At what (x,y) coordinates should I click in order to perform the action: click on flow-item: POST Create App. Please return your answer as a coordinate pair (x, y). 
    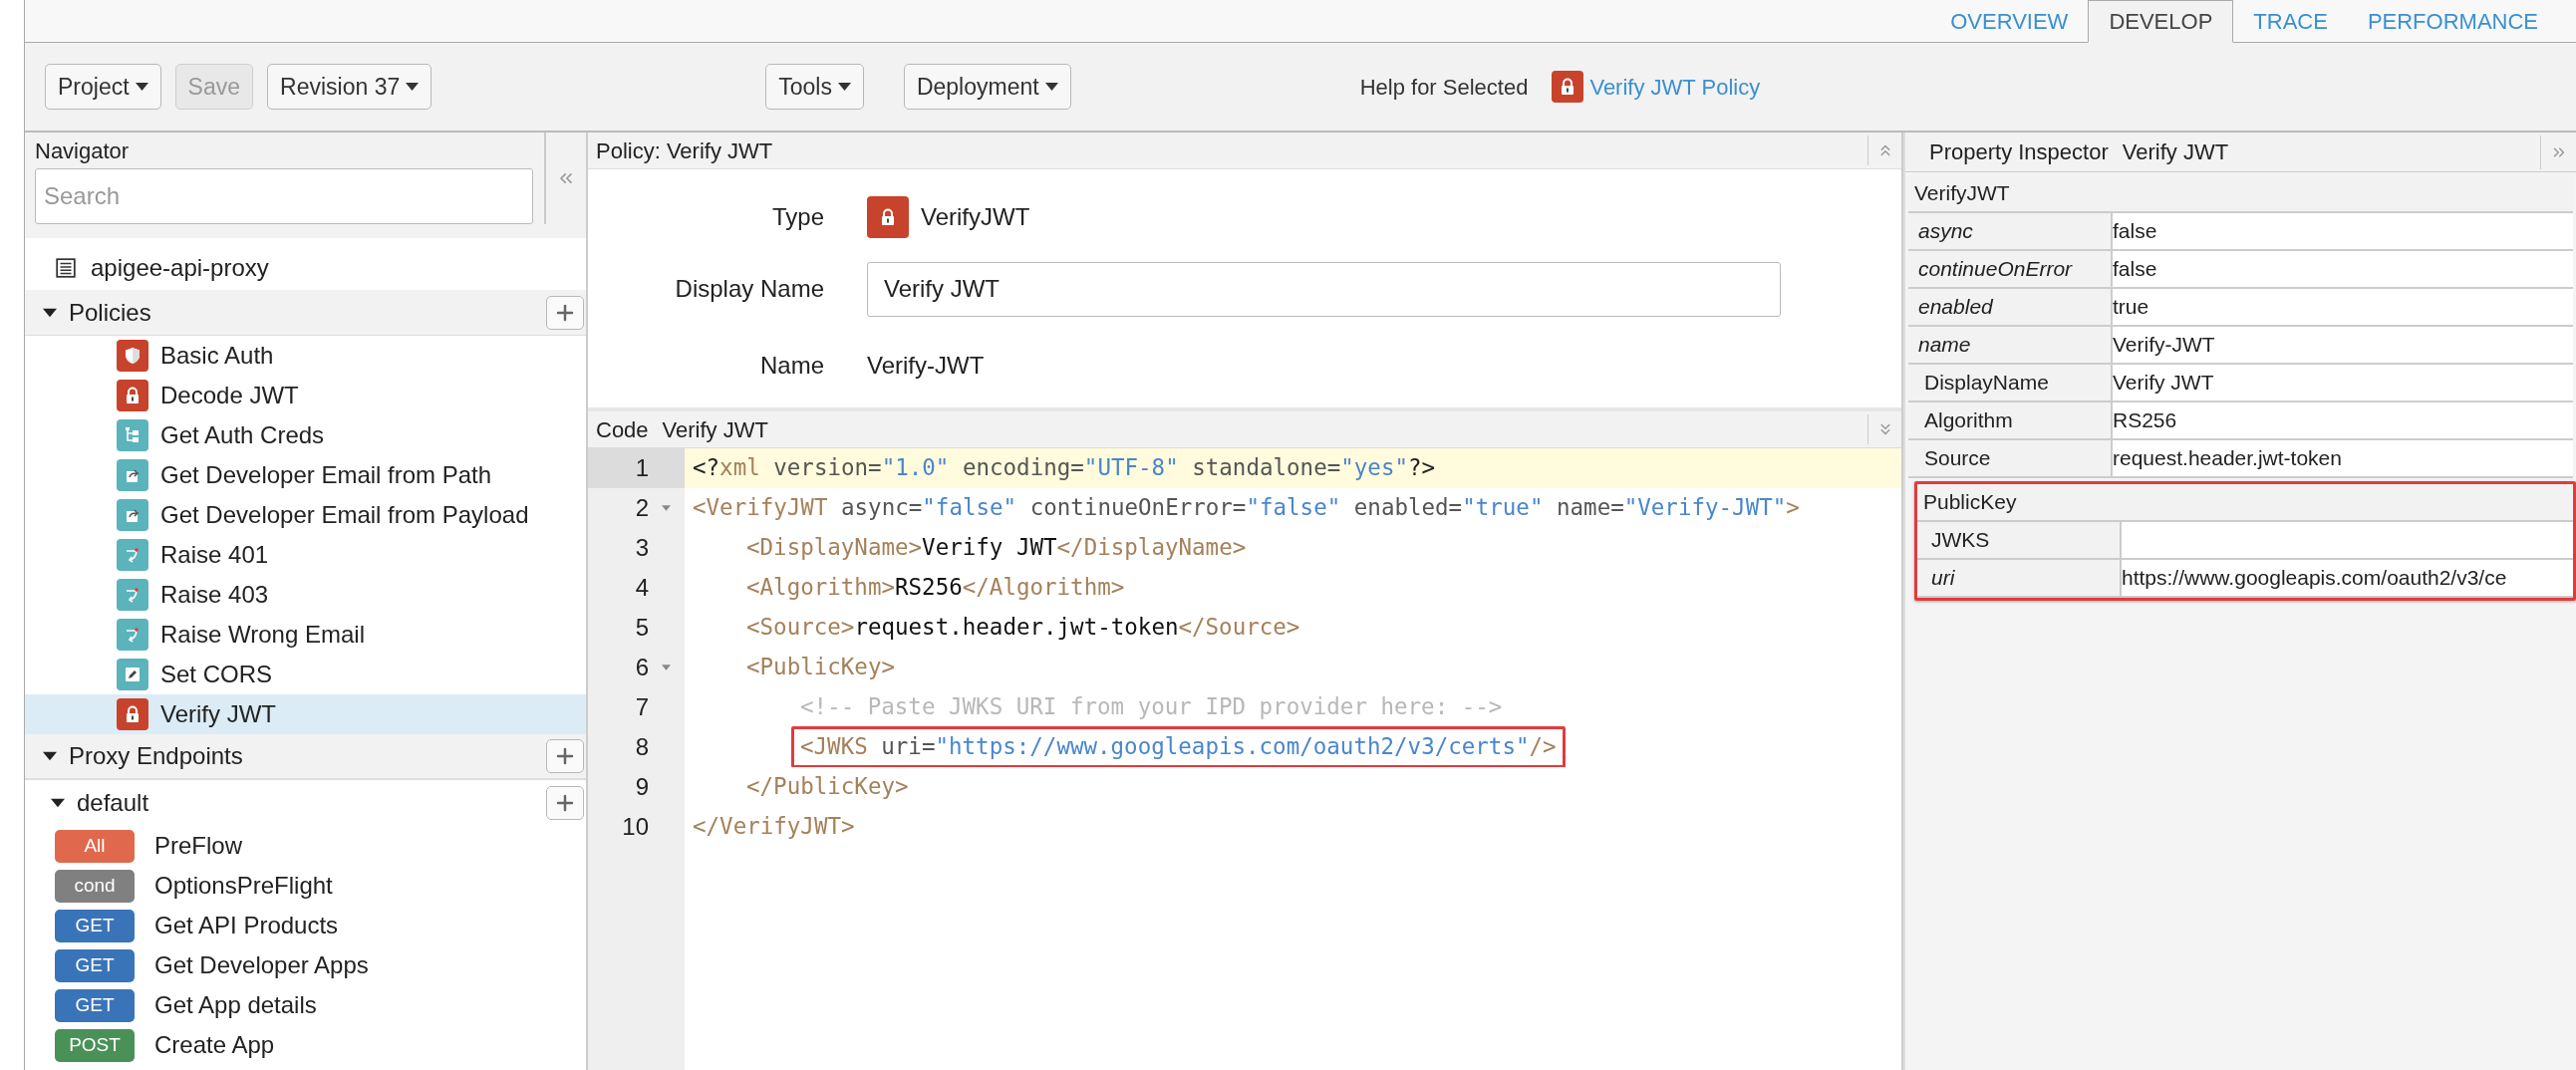
    Looking at the image, I should click on (305, 1045).